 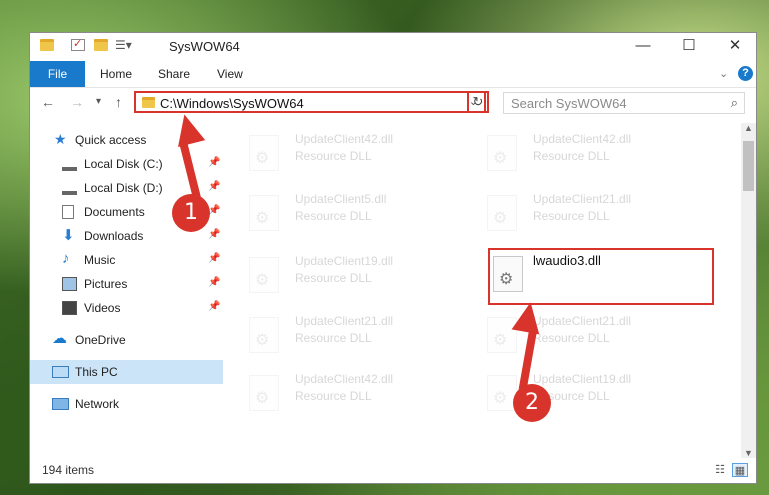 What do you see at coordinates (59, 338) in the screenshot?
I see `cloud-icon: ☁` at bounding box center [59, 338].